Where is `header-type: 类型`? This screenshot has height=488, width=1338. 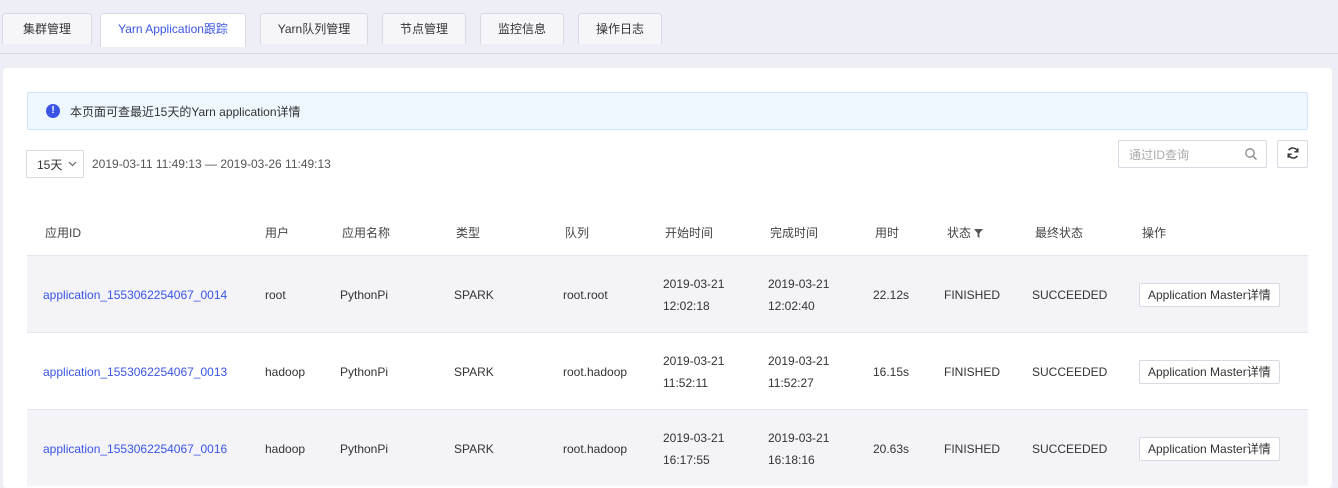 header-type: 类型 is located at coordinates (468, 233).